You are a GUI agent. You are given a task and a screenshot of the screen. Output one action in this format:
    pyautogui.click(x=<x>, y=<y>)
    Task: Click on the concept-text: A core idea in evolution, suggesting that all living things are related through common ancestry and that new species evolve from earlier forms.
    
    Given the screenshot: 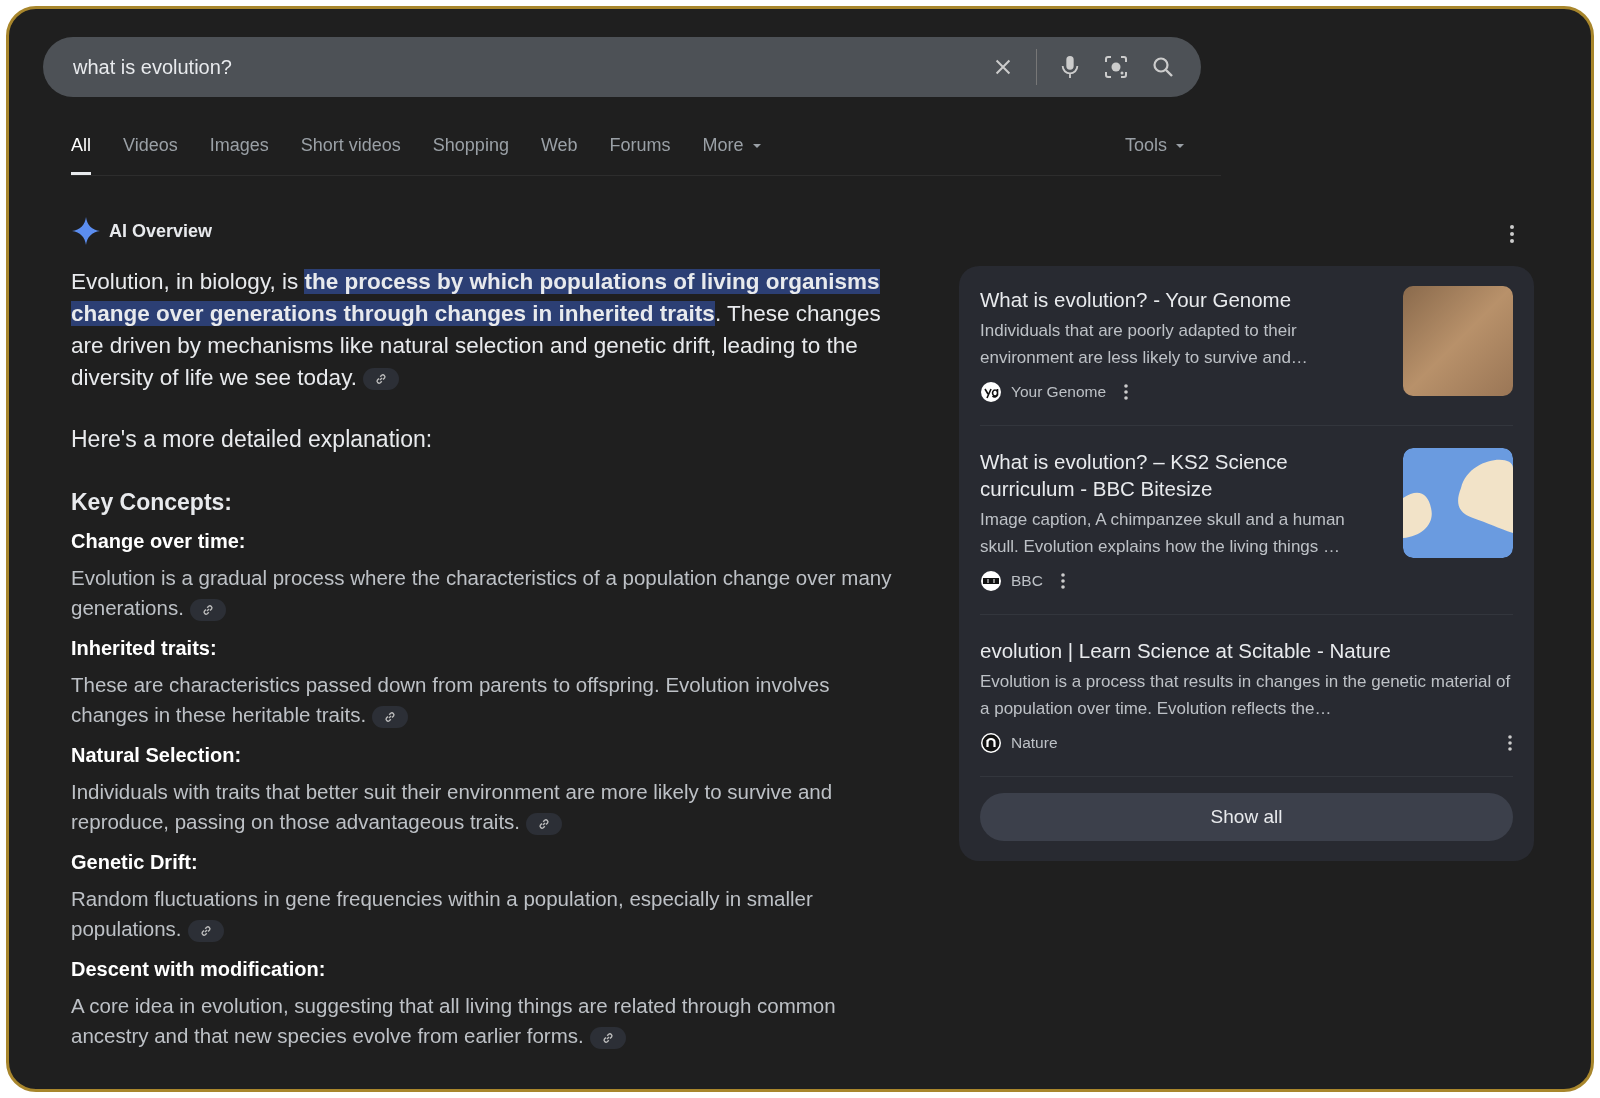 What is the action you would take?
    pyautogui.click(x=454, y=1022)
    